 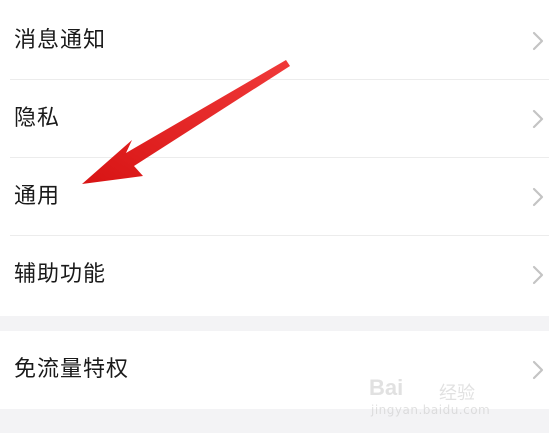 What do you see at coordinates (60, 274) in the screenshot?
I see `settings-item-label: 辅助功能` at bounding box center [60, 274].